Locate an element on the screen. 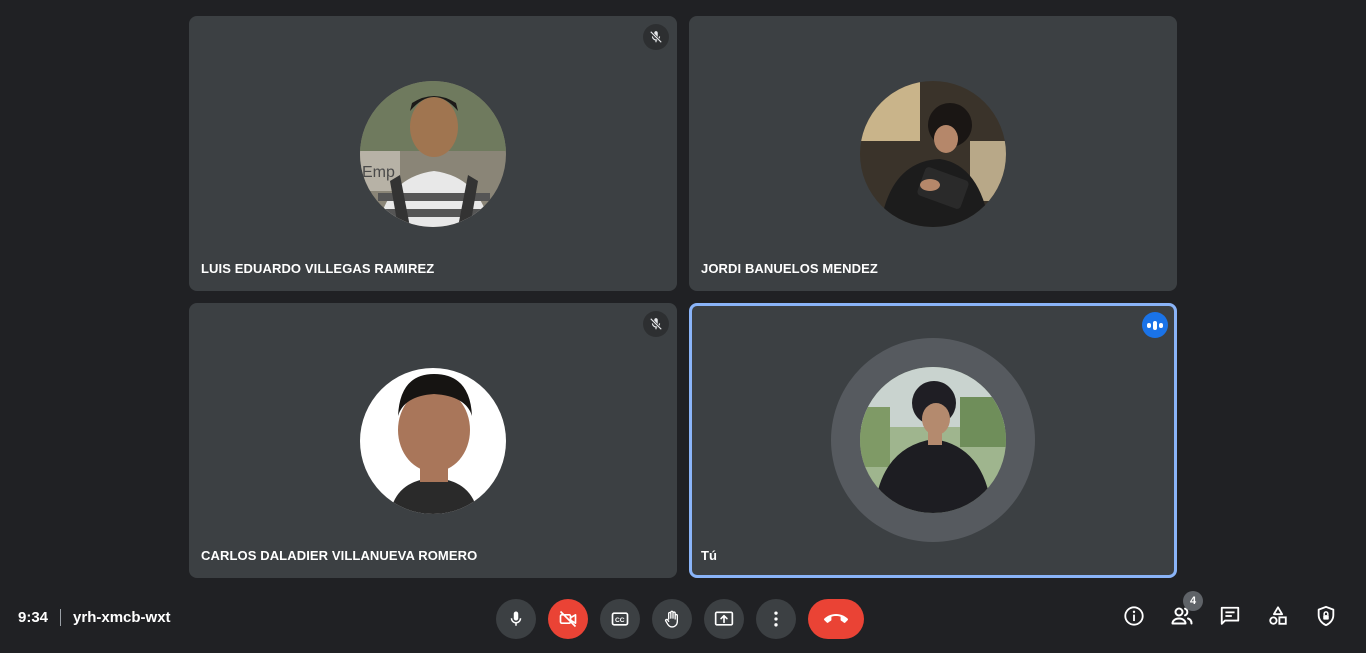  participant-name: Tú is located at coordinates (709, 555).